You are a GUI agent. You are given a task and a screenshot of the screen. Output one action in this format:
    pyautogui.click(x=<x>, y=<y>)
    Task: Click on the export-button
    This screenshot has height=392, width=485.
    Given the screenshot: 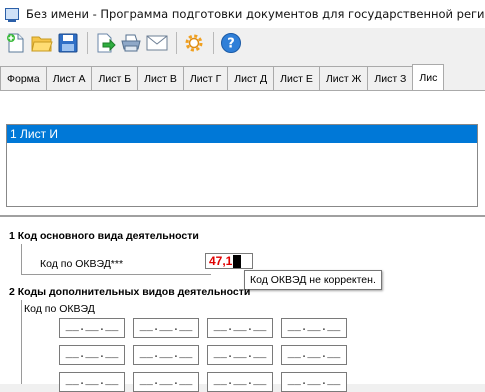 What is the action you would take?
    pyautogui.click(x=105, y=43)
    